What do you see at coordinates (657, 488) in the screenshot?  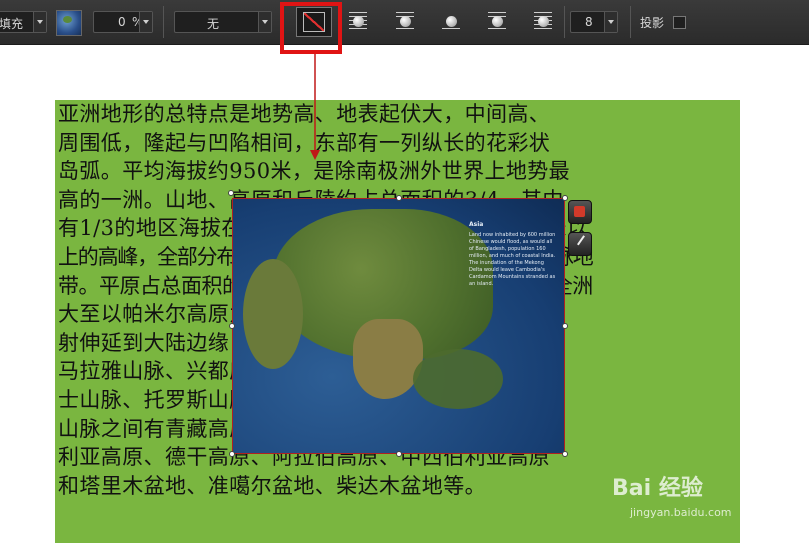 I see `watermark-brand: Bai 经验` at bounding box center [657, 488].